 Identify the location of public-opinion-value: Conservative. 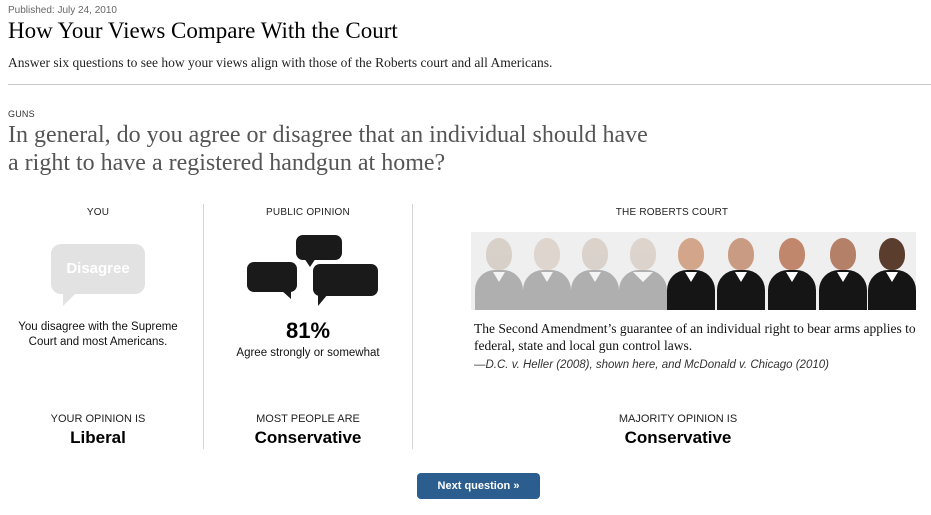
(308, 437).